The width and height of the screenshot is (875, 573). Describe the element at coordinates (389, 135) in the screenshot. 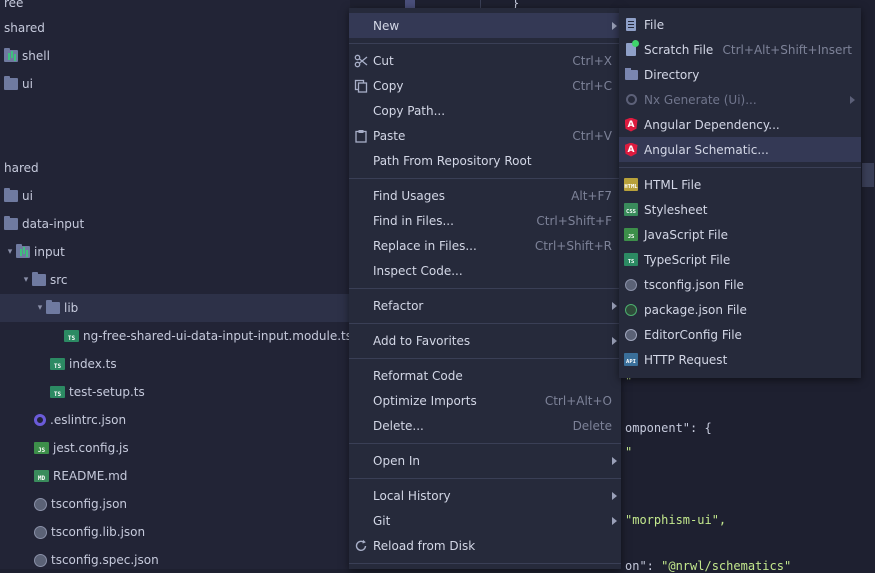

I see `menu-item-label: Paste` at that location.